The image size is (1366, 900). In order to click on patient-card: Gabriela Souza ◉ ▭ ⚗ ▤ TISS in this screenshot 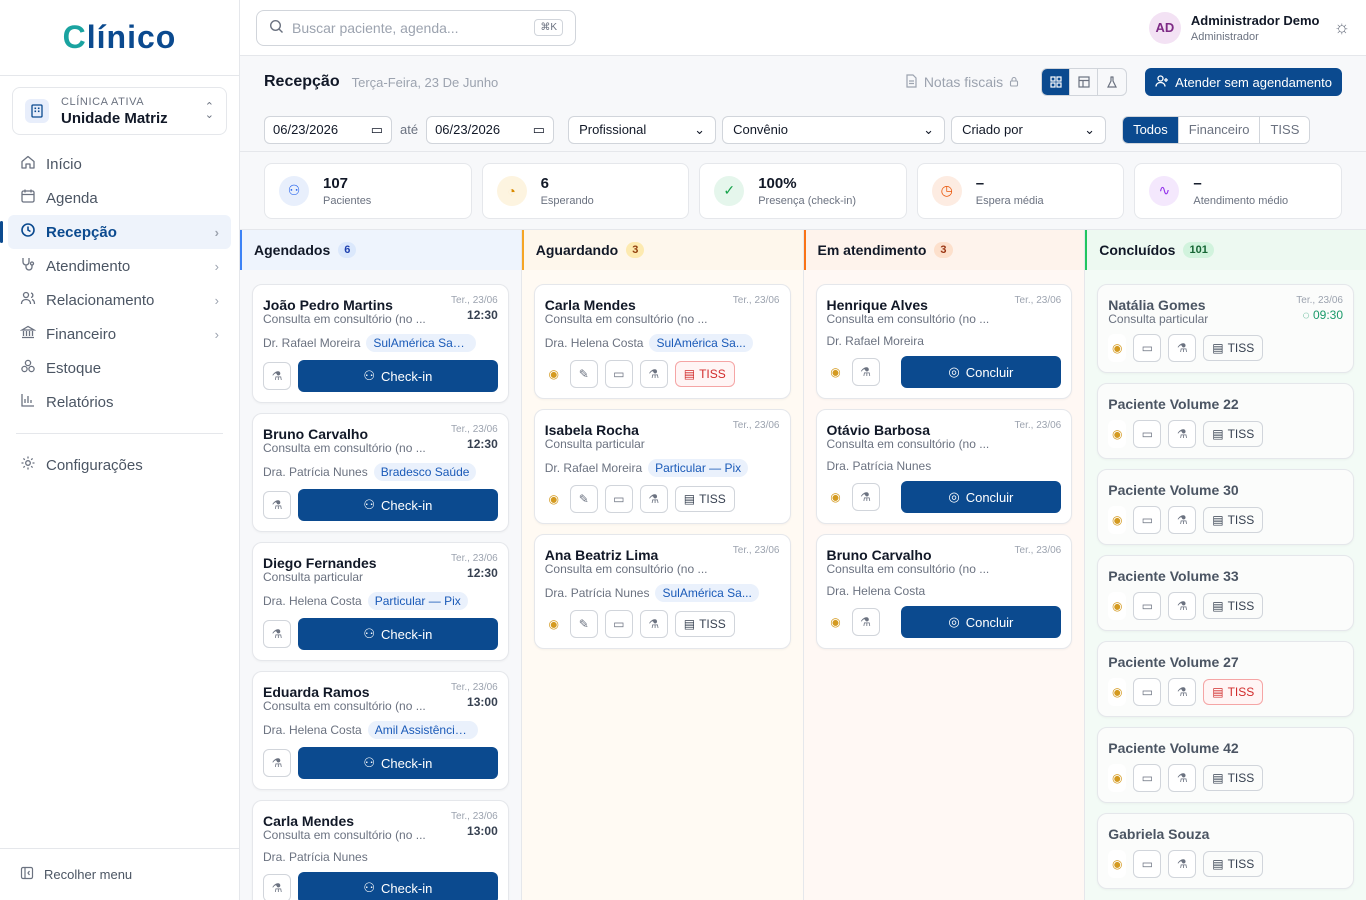, I will do `click(1225, 851)`.